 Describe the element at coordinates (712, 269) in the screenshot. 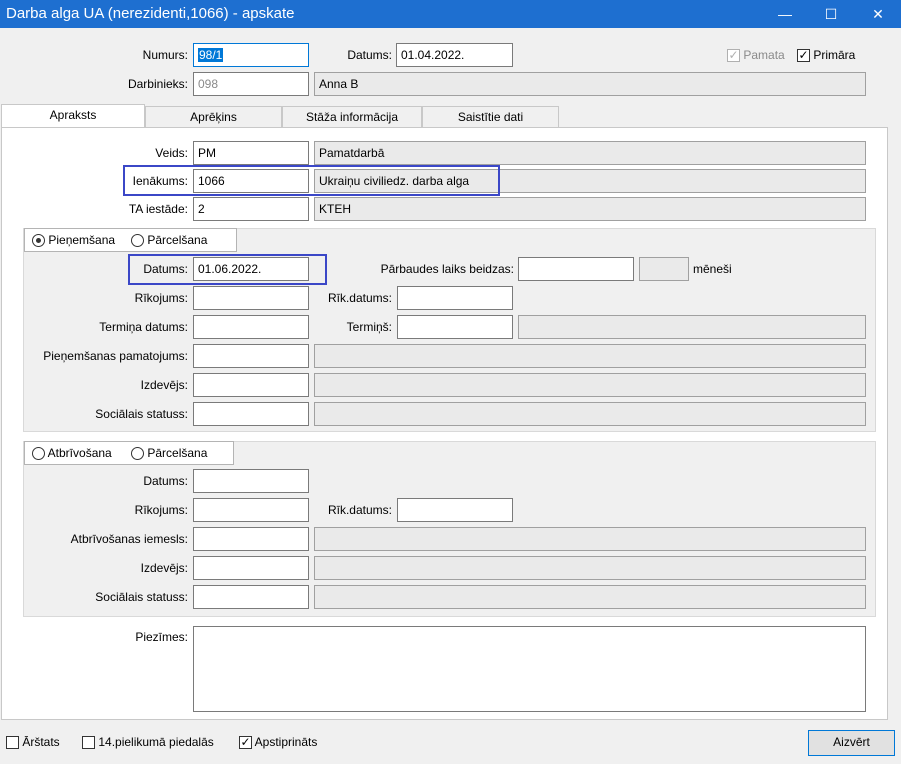

I see `menesi-label: mēneši` at that location.